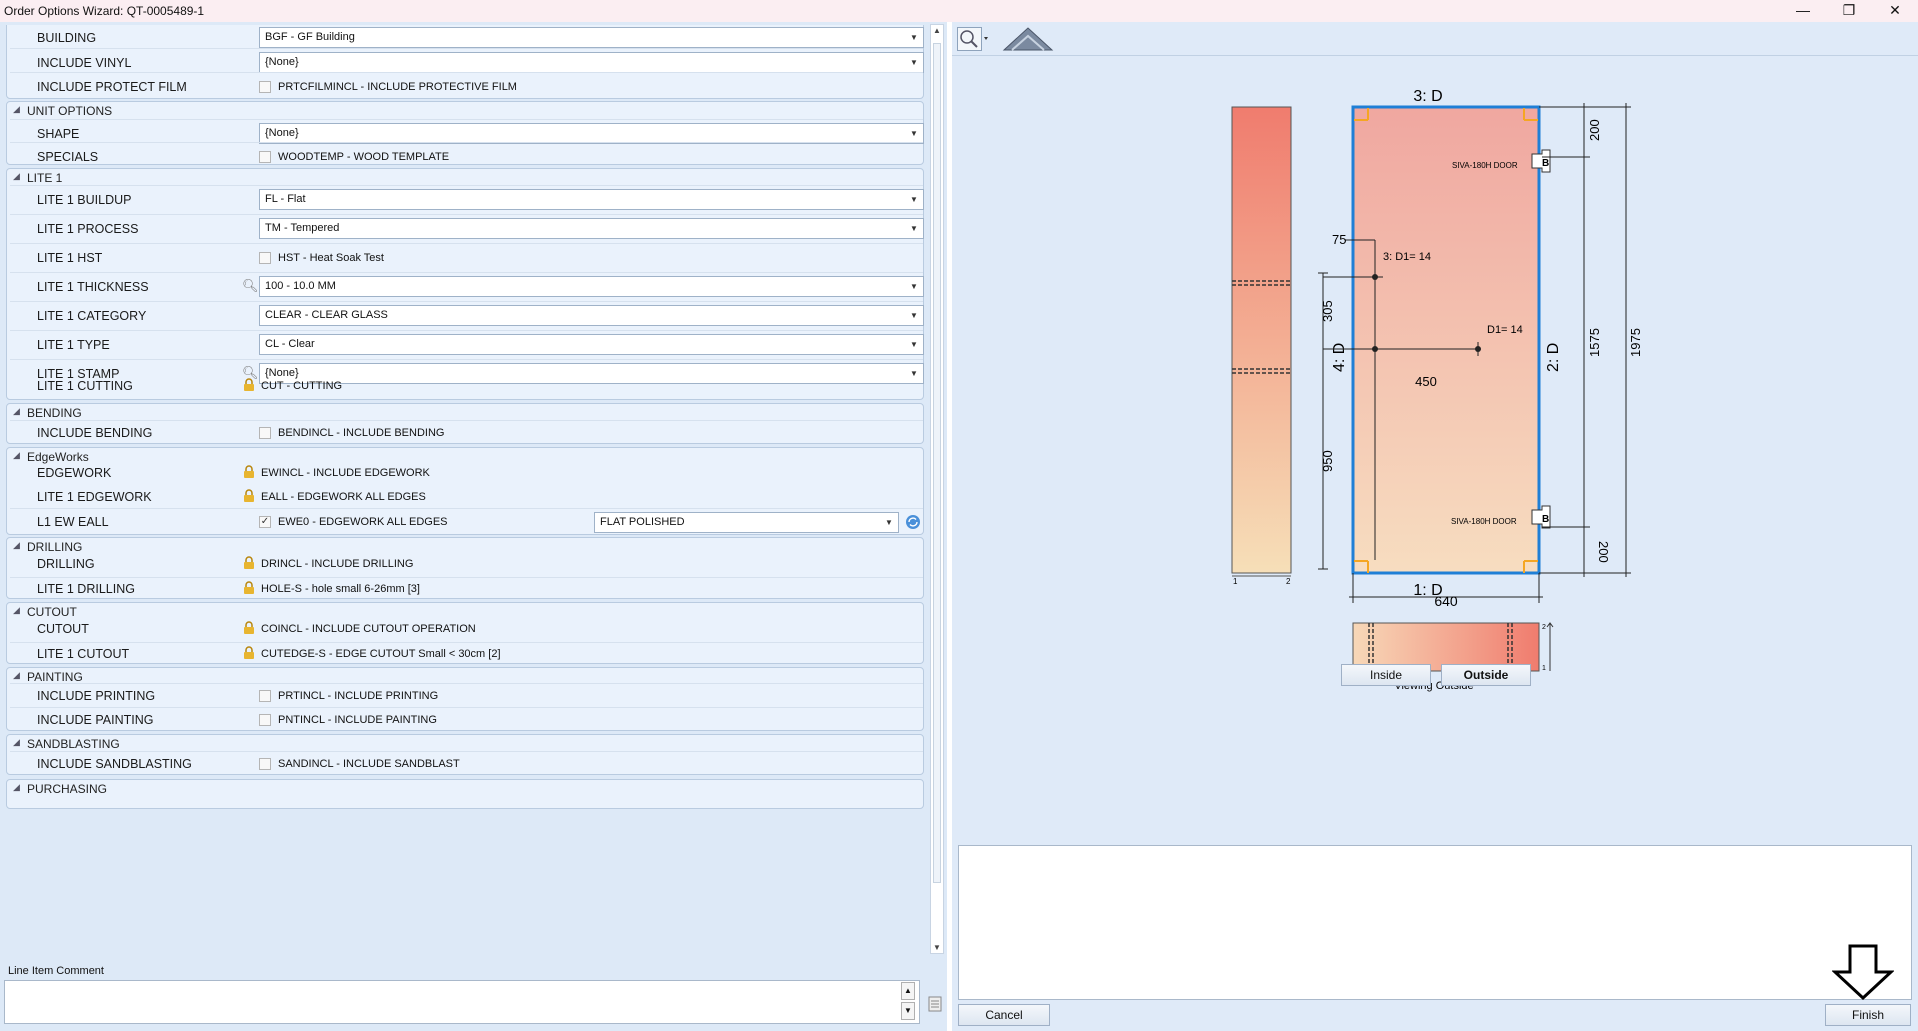  What do you see at coordinates (591, 62) in the screenshot?
I see `include-vinyl-combo: {None} ▼` at bounding box center [591, 62].